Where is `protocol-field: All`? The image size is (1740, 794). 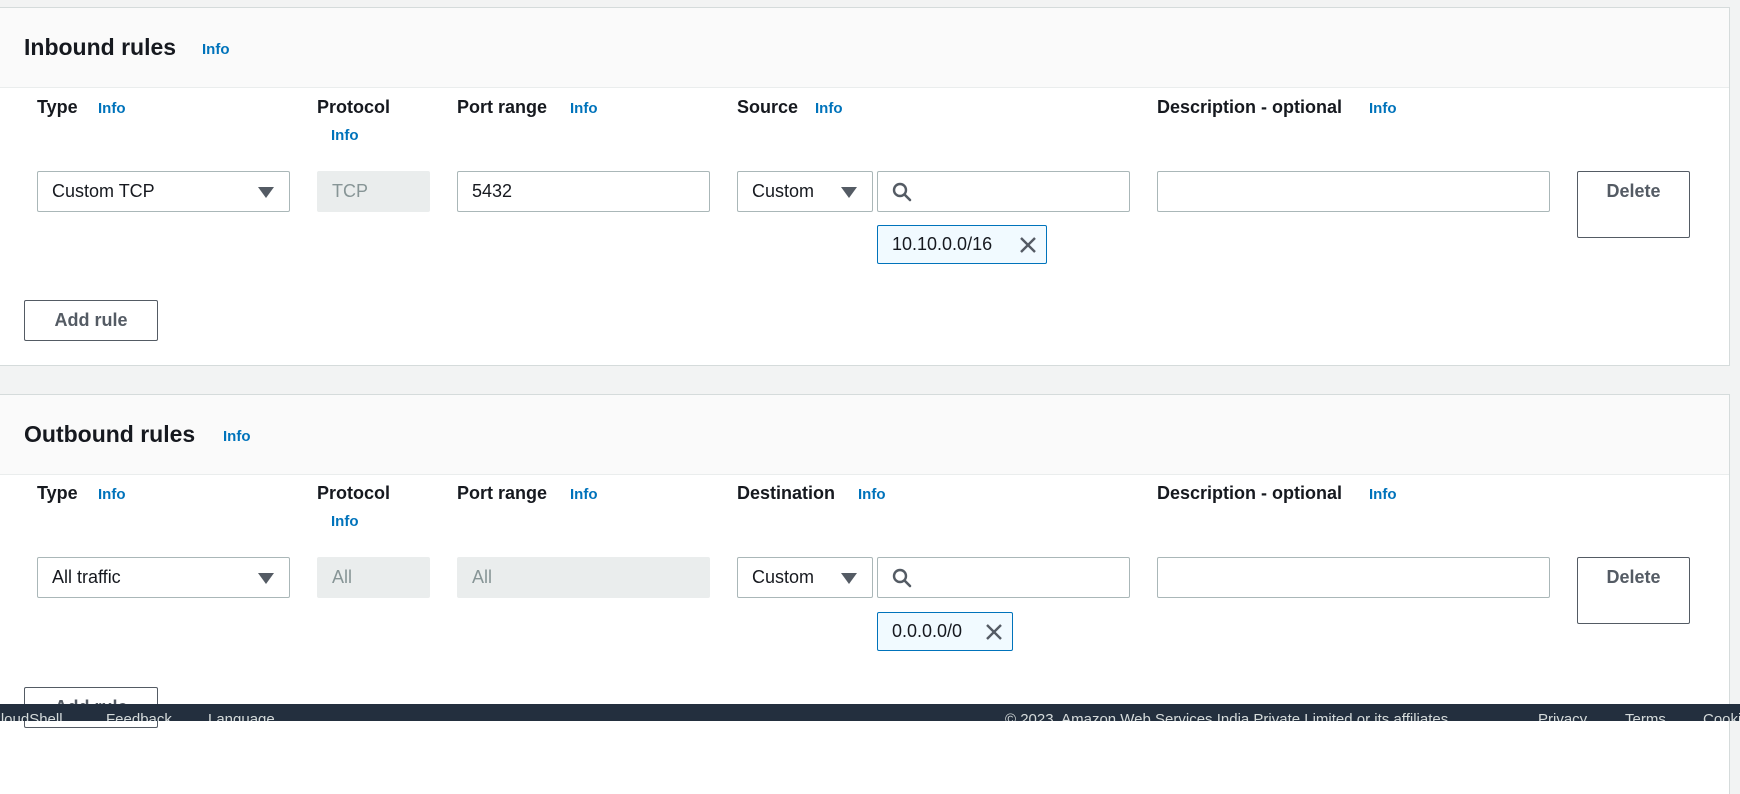 protocol-field: All is located at coordinates (373, 577).